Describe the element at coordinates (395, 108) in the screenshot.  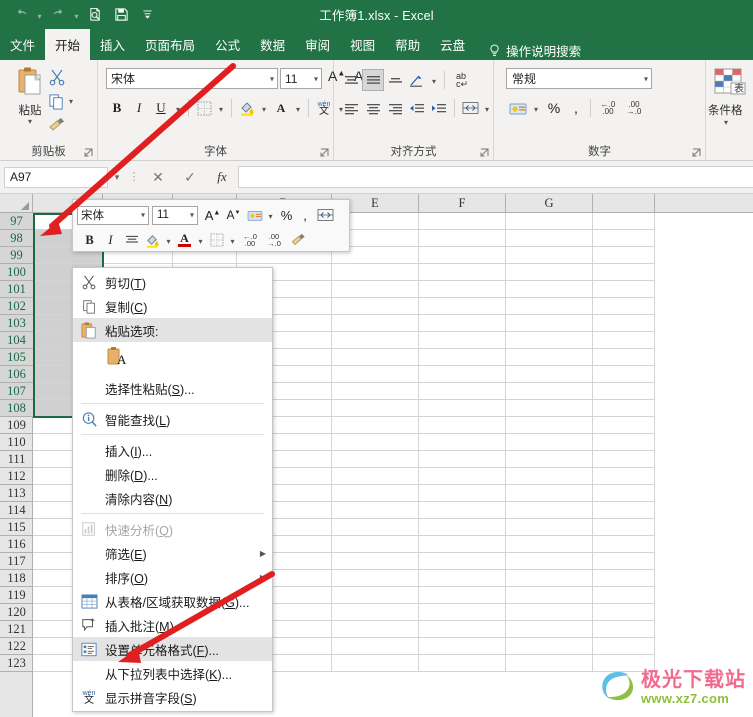
I see `align-right-button` at that location.